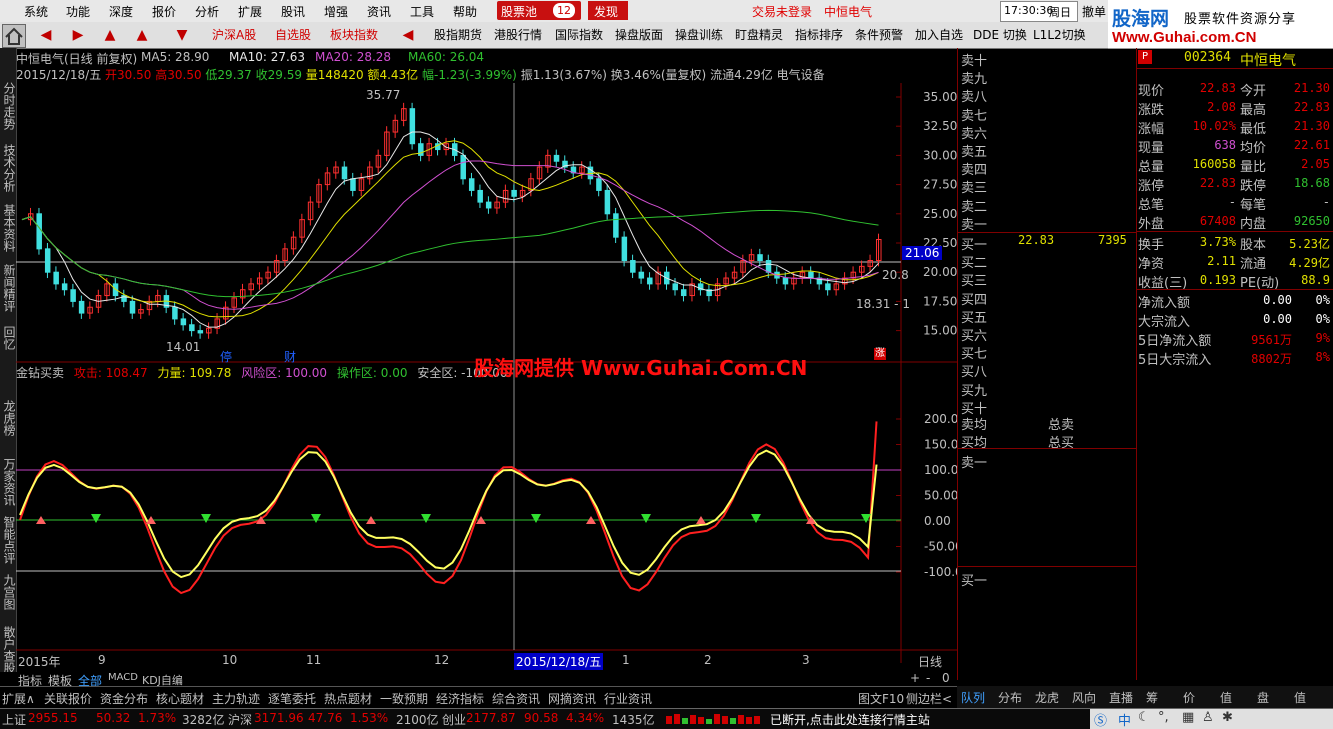  Describe the element at coordinates (518, 35) in the screenshot. I see `toolbar-hk: 港股行情` at that location.